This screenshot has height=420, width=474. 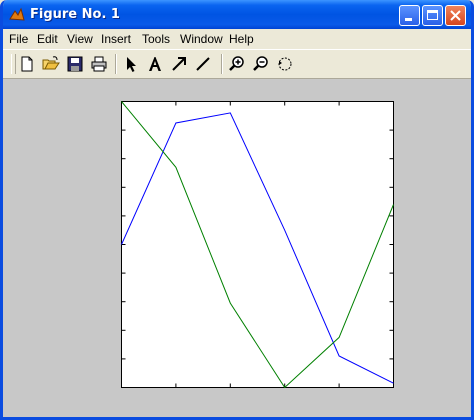 What do you see at coordinates (17, 14) in the screenshot?
I see `matlab-logo-icon` at bounding box center [17, 14].